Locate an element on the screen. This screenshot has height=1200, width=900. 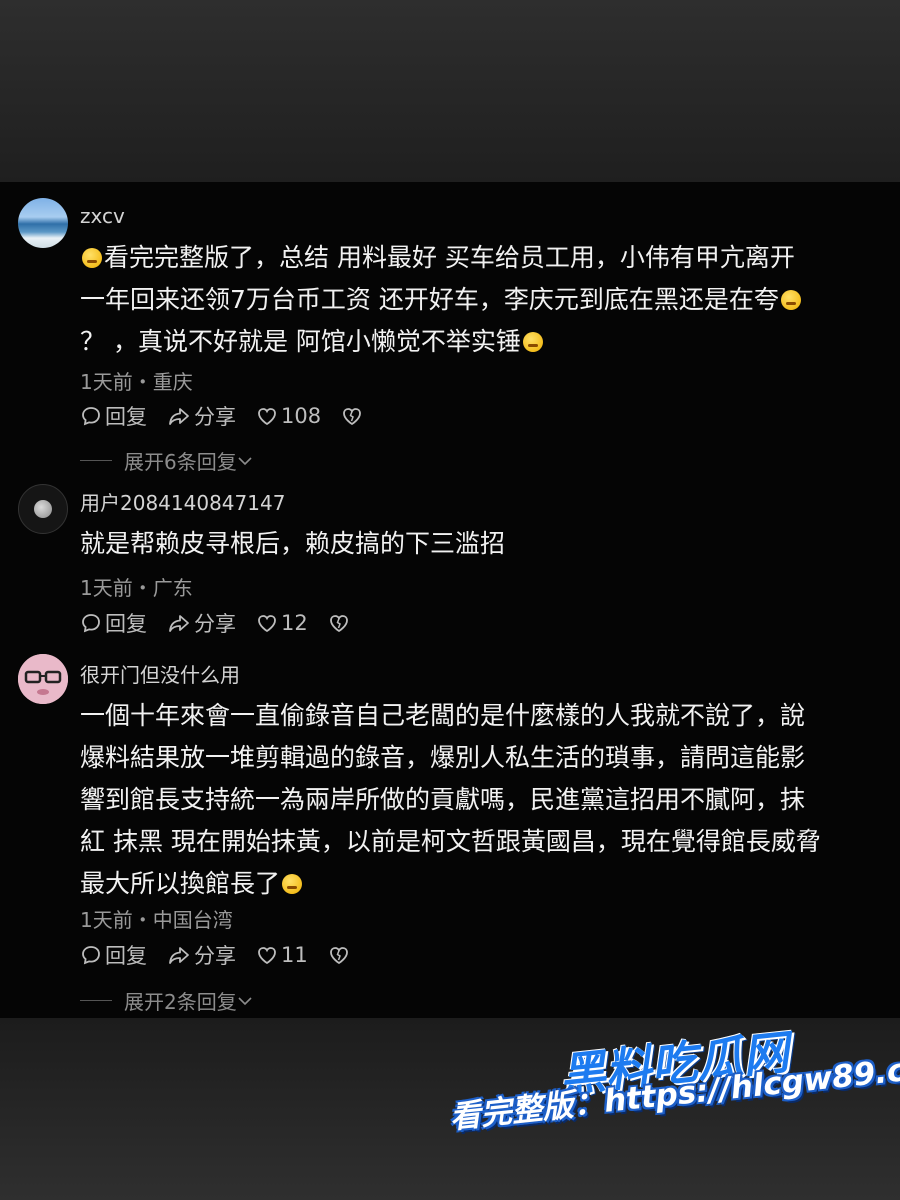
comment-text: 就是帮赖皮寻根后，赖皮搞的下三滥招 is located at coordinates (293, 543).